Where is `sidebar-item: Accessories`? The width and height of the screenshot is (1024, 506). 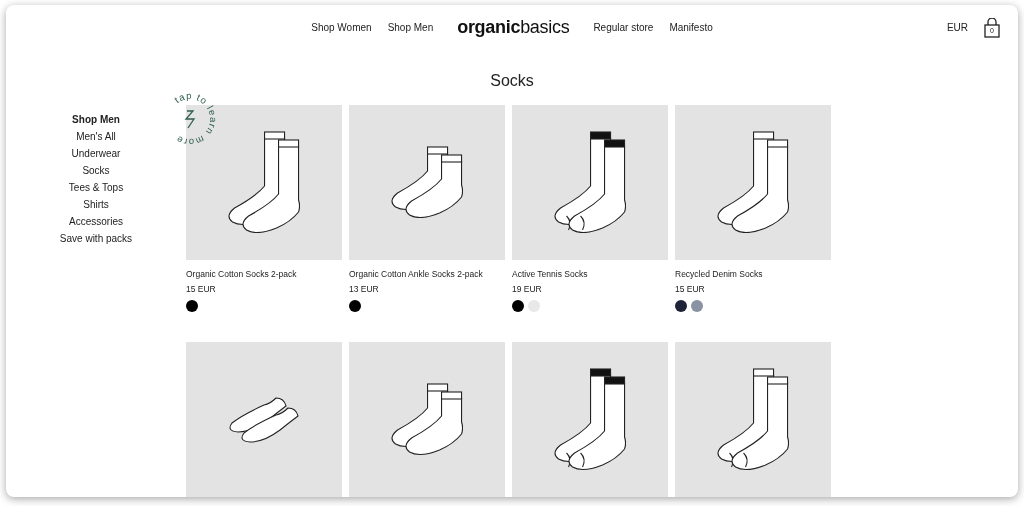 sidebar-item: Accessories is located at coordinates (96, 221).